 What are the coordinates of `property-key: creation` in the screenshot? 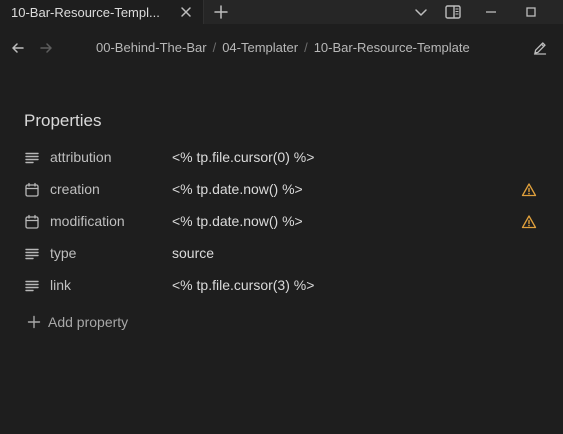 It's located at (75, 189).